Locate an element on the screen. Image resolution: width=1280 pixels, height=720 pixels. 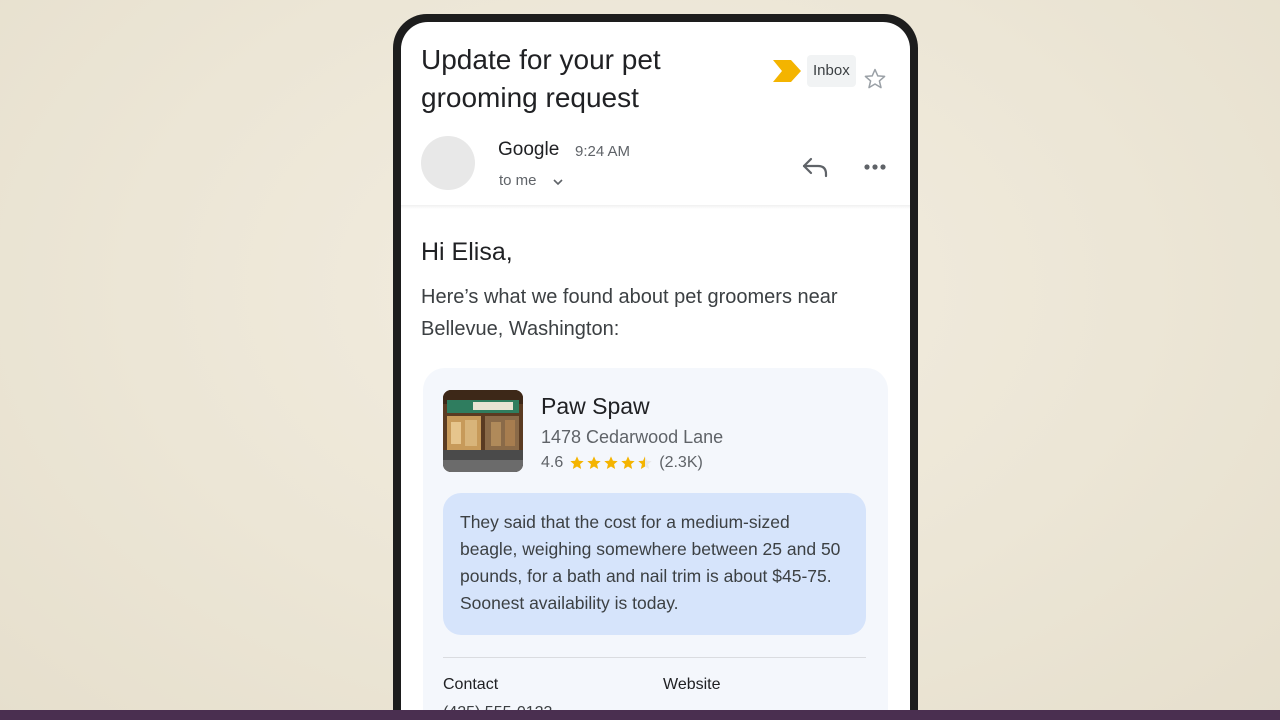
star-outline-icon is located at coordinates (875, 79).